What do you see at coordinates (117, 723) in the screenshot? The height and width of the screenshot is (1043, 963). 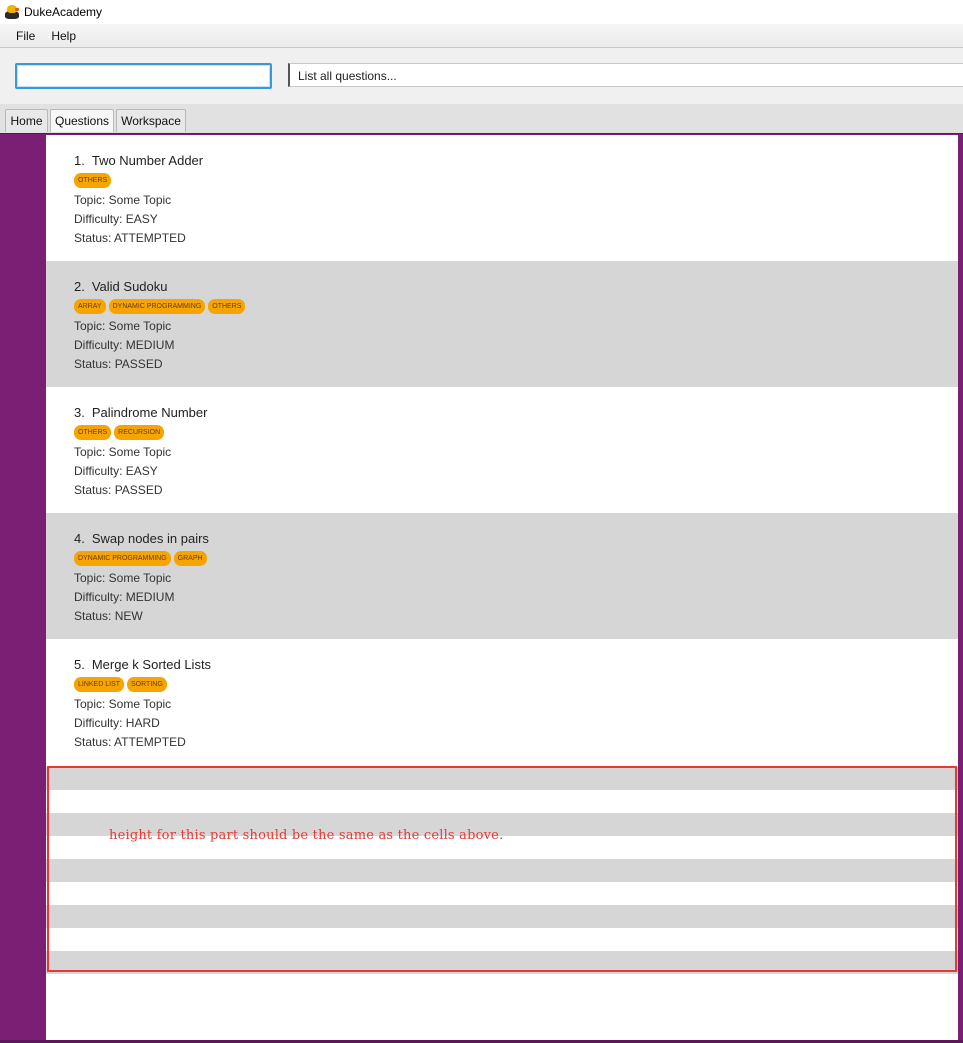 I see `question-difficulty: Difficulty: HARD` at bounding box center [117, 723].